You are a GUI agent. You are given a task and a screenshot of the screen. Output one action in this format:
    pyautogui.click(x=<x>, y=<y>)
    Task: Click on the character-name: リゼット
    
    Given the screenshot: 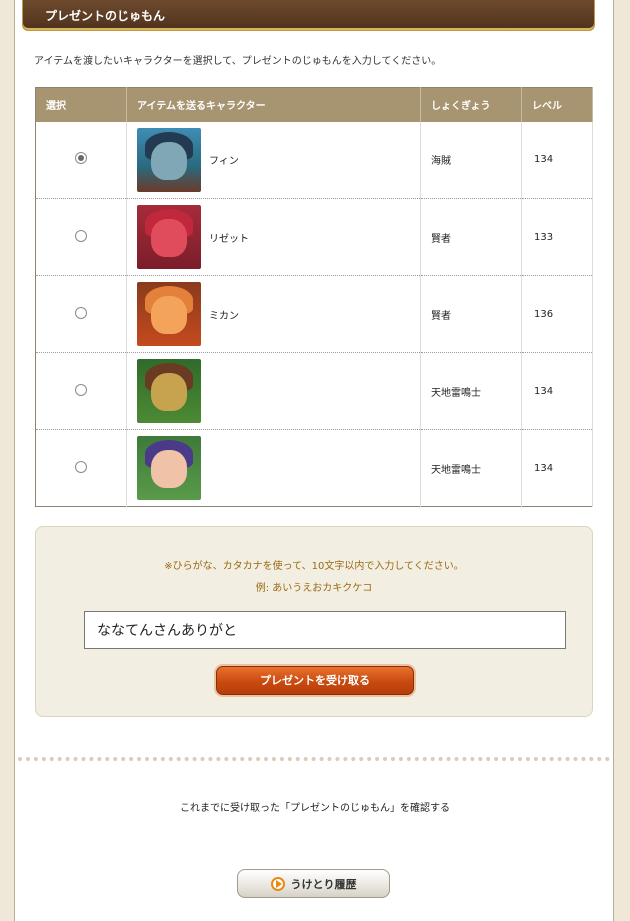 What is the action you would take?
    pyautogui.click(x=229, y=239)
    